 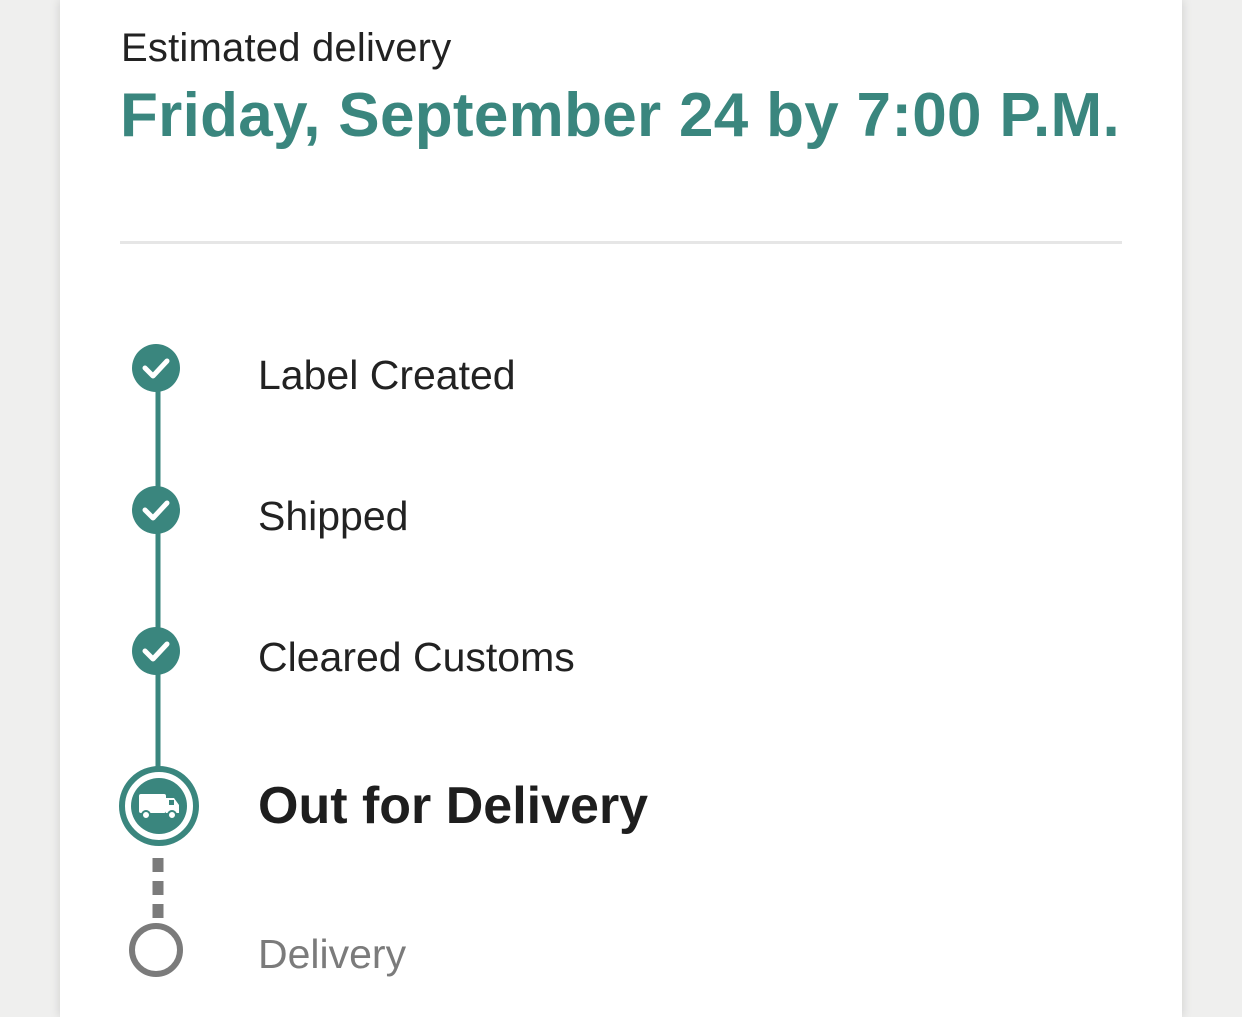 What do you see at coordinates (156, 950) in the screenshot?
I see `empty-circle-icon` at bounding box center [156, 950].